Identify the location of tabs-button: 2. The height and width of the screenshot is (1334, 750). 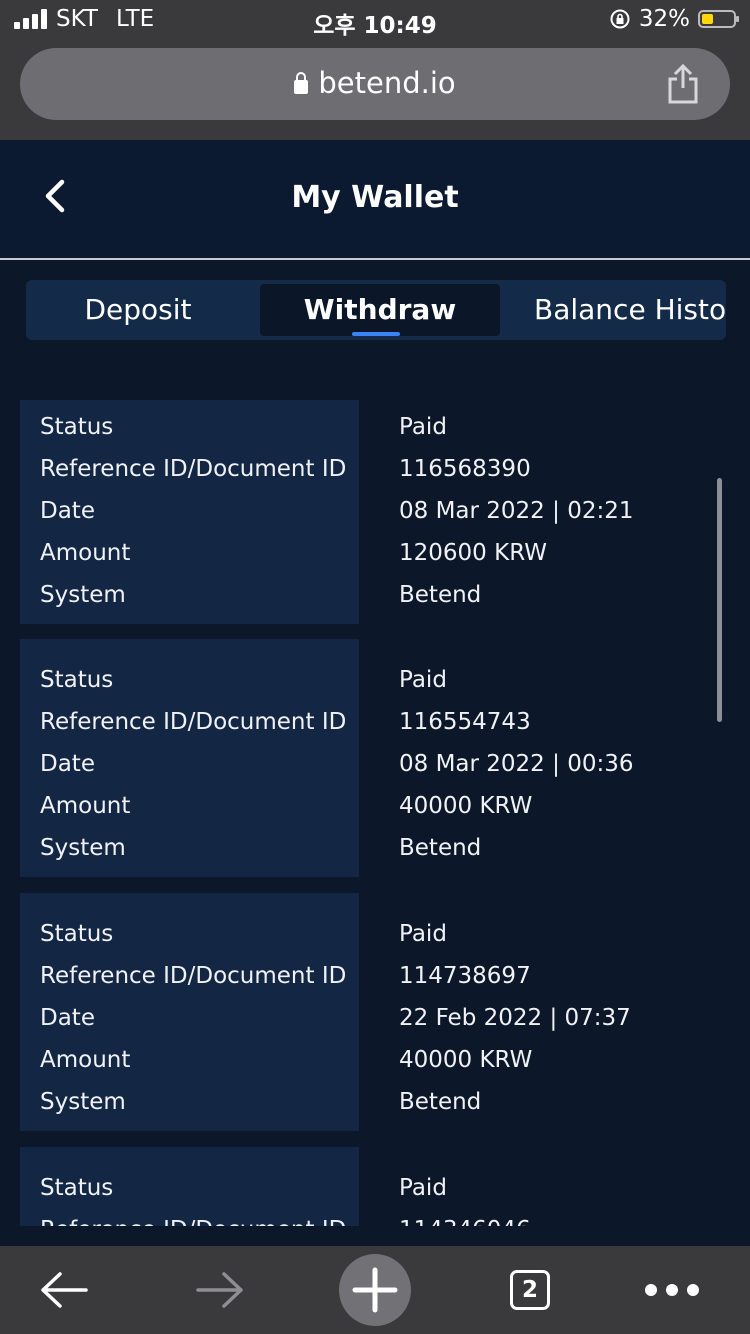
(530, 1290).